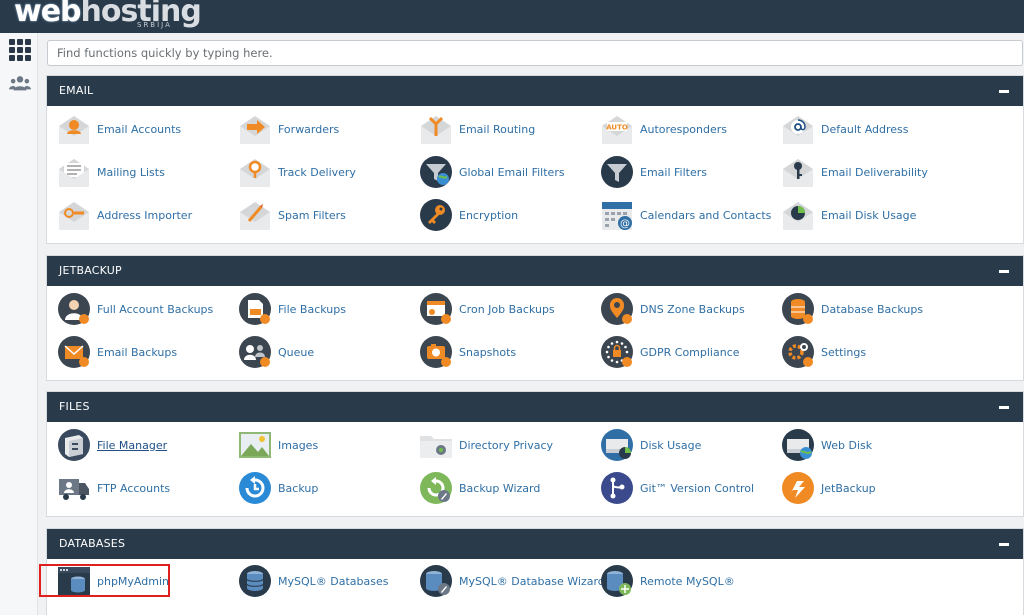  I want to click on queue-icon, so click(255, 352).